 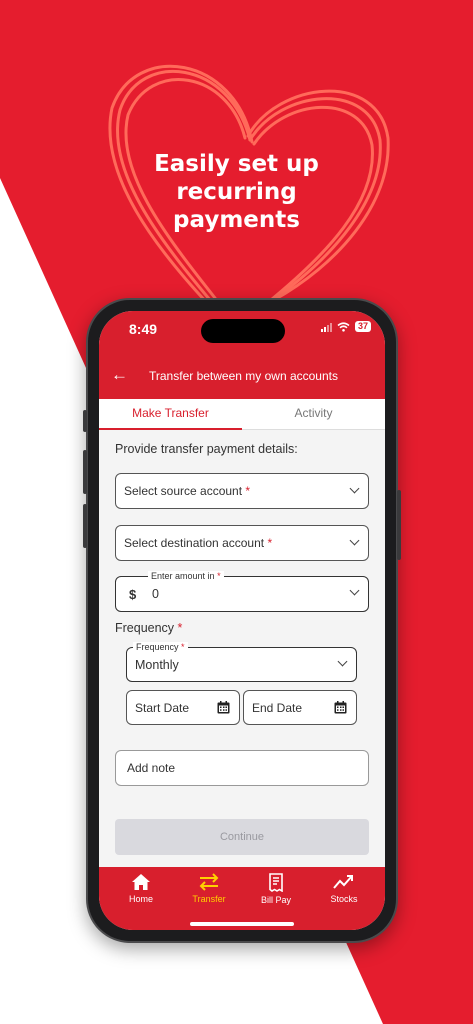 I want to click on home-icon, so click(x=141, y=882).